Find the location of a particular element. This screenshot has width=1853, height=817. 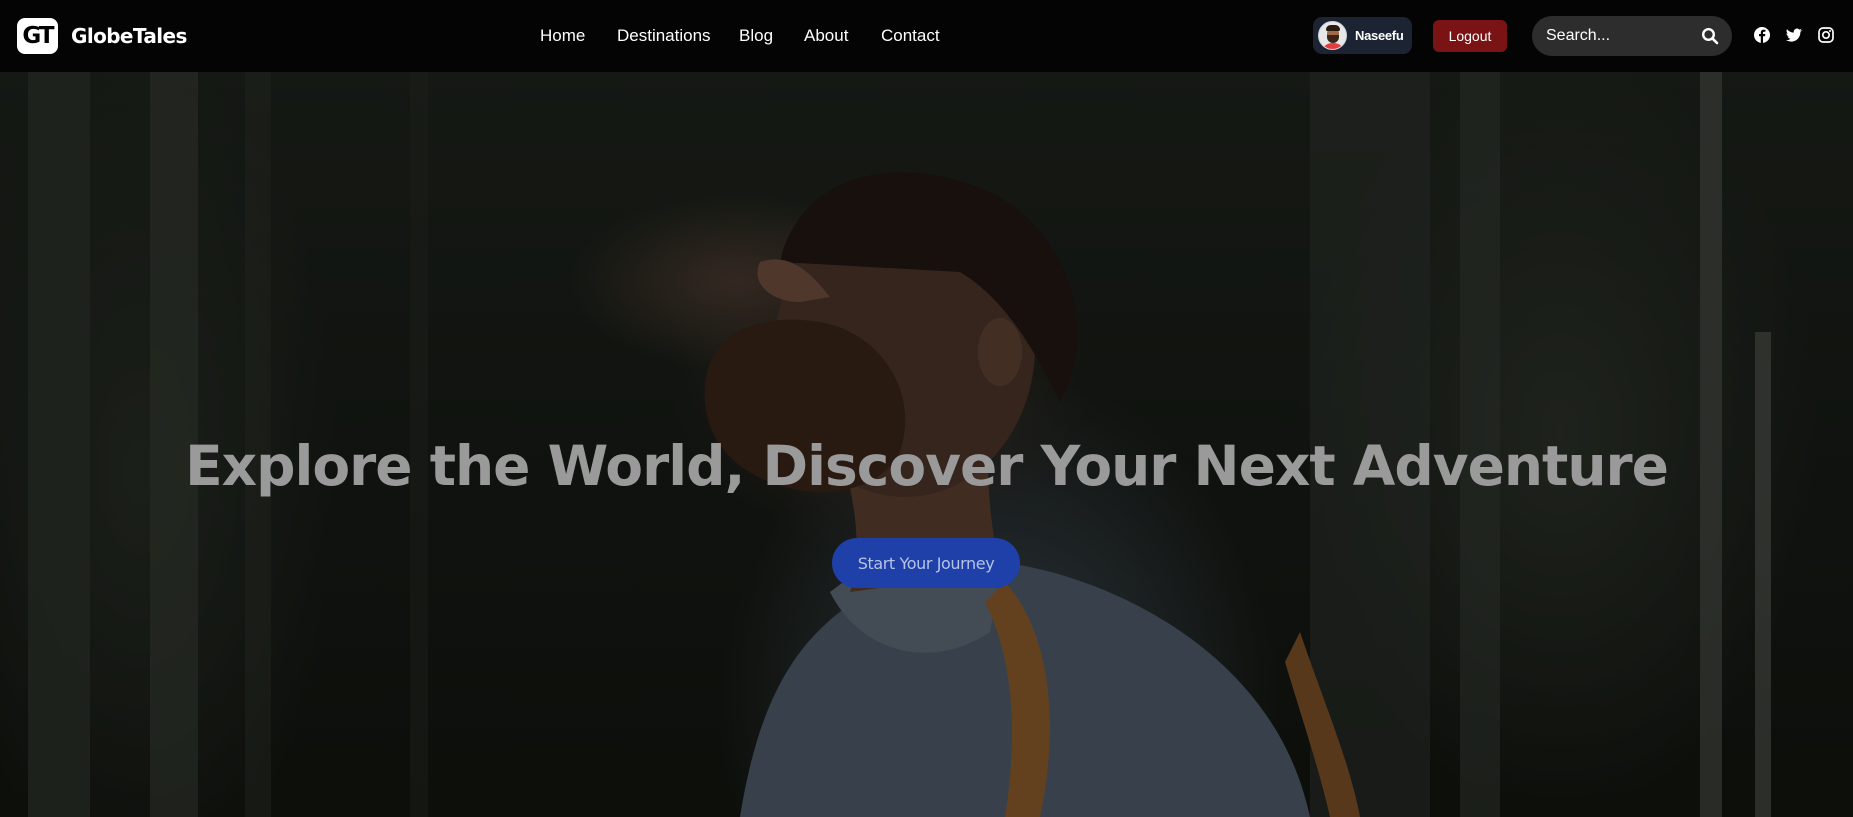

user-name: Naseefu is located at coordinates (1379, 35).